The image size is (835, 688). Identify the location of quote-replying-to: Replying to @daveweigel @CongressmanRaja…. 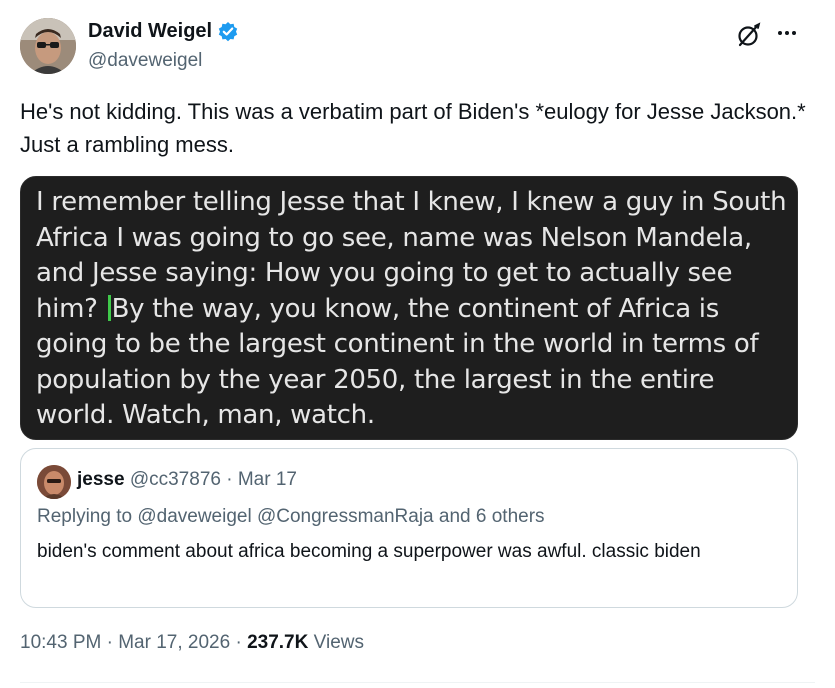
(291, 517).